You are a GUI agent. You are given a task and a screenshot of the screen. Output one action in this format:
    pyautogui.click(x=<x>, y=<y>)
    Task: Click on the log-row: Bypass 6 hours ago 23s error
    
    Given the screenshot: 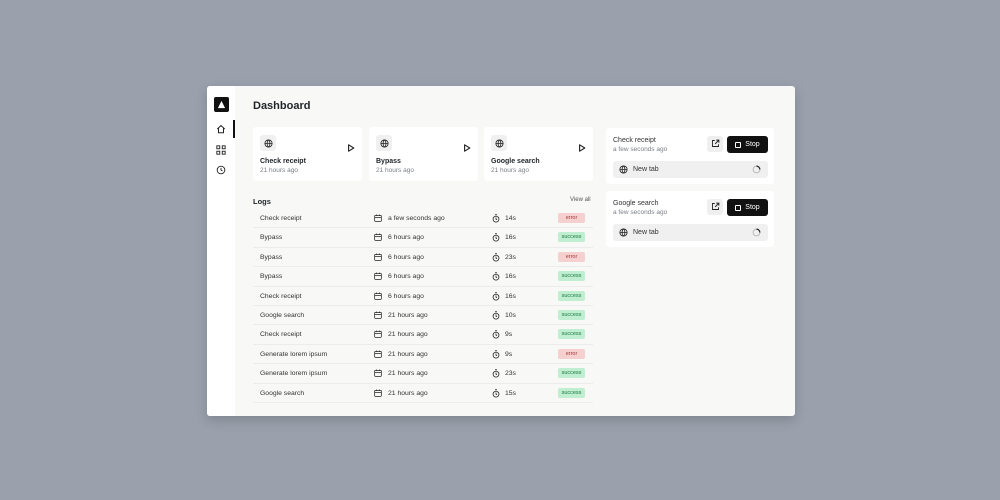 What is the action you would take?
    pyautogui.click(x=423, y=258)
    